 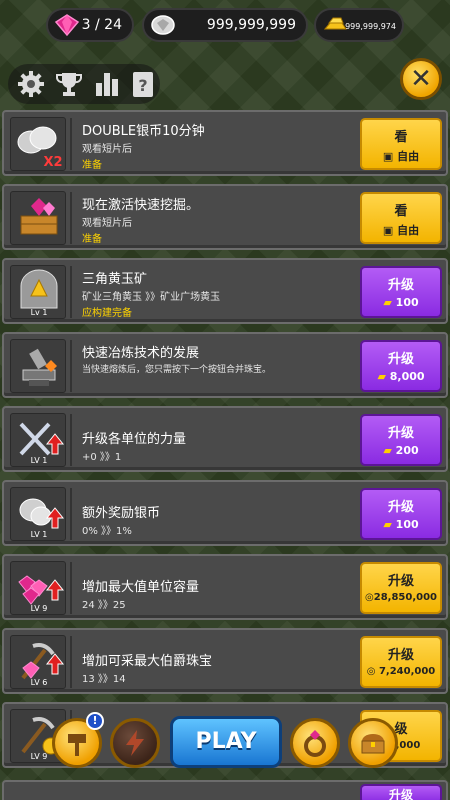 I want to click on item-subtitle: +0 》》1, so click(x=102, y=457).